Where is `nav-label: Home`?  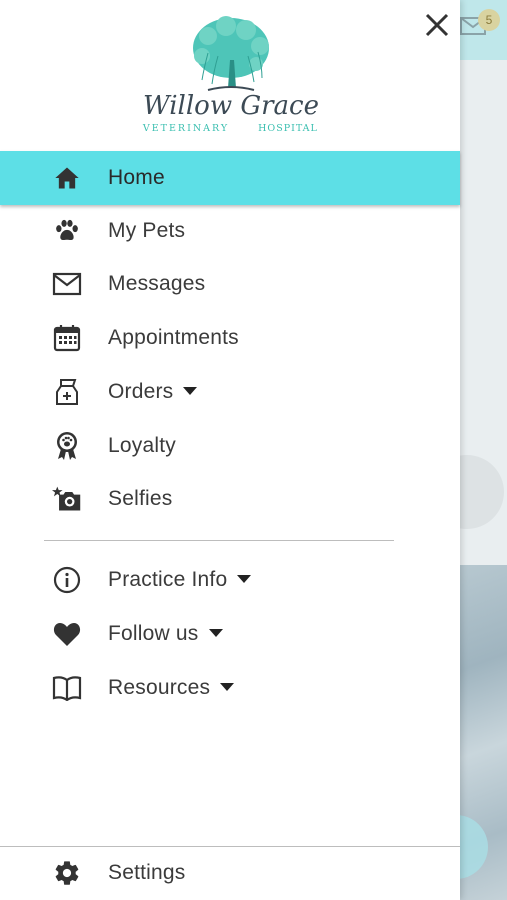
nav-label: Home is located at coordinates (136, 177).